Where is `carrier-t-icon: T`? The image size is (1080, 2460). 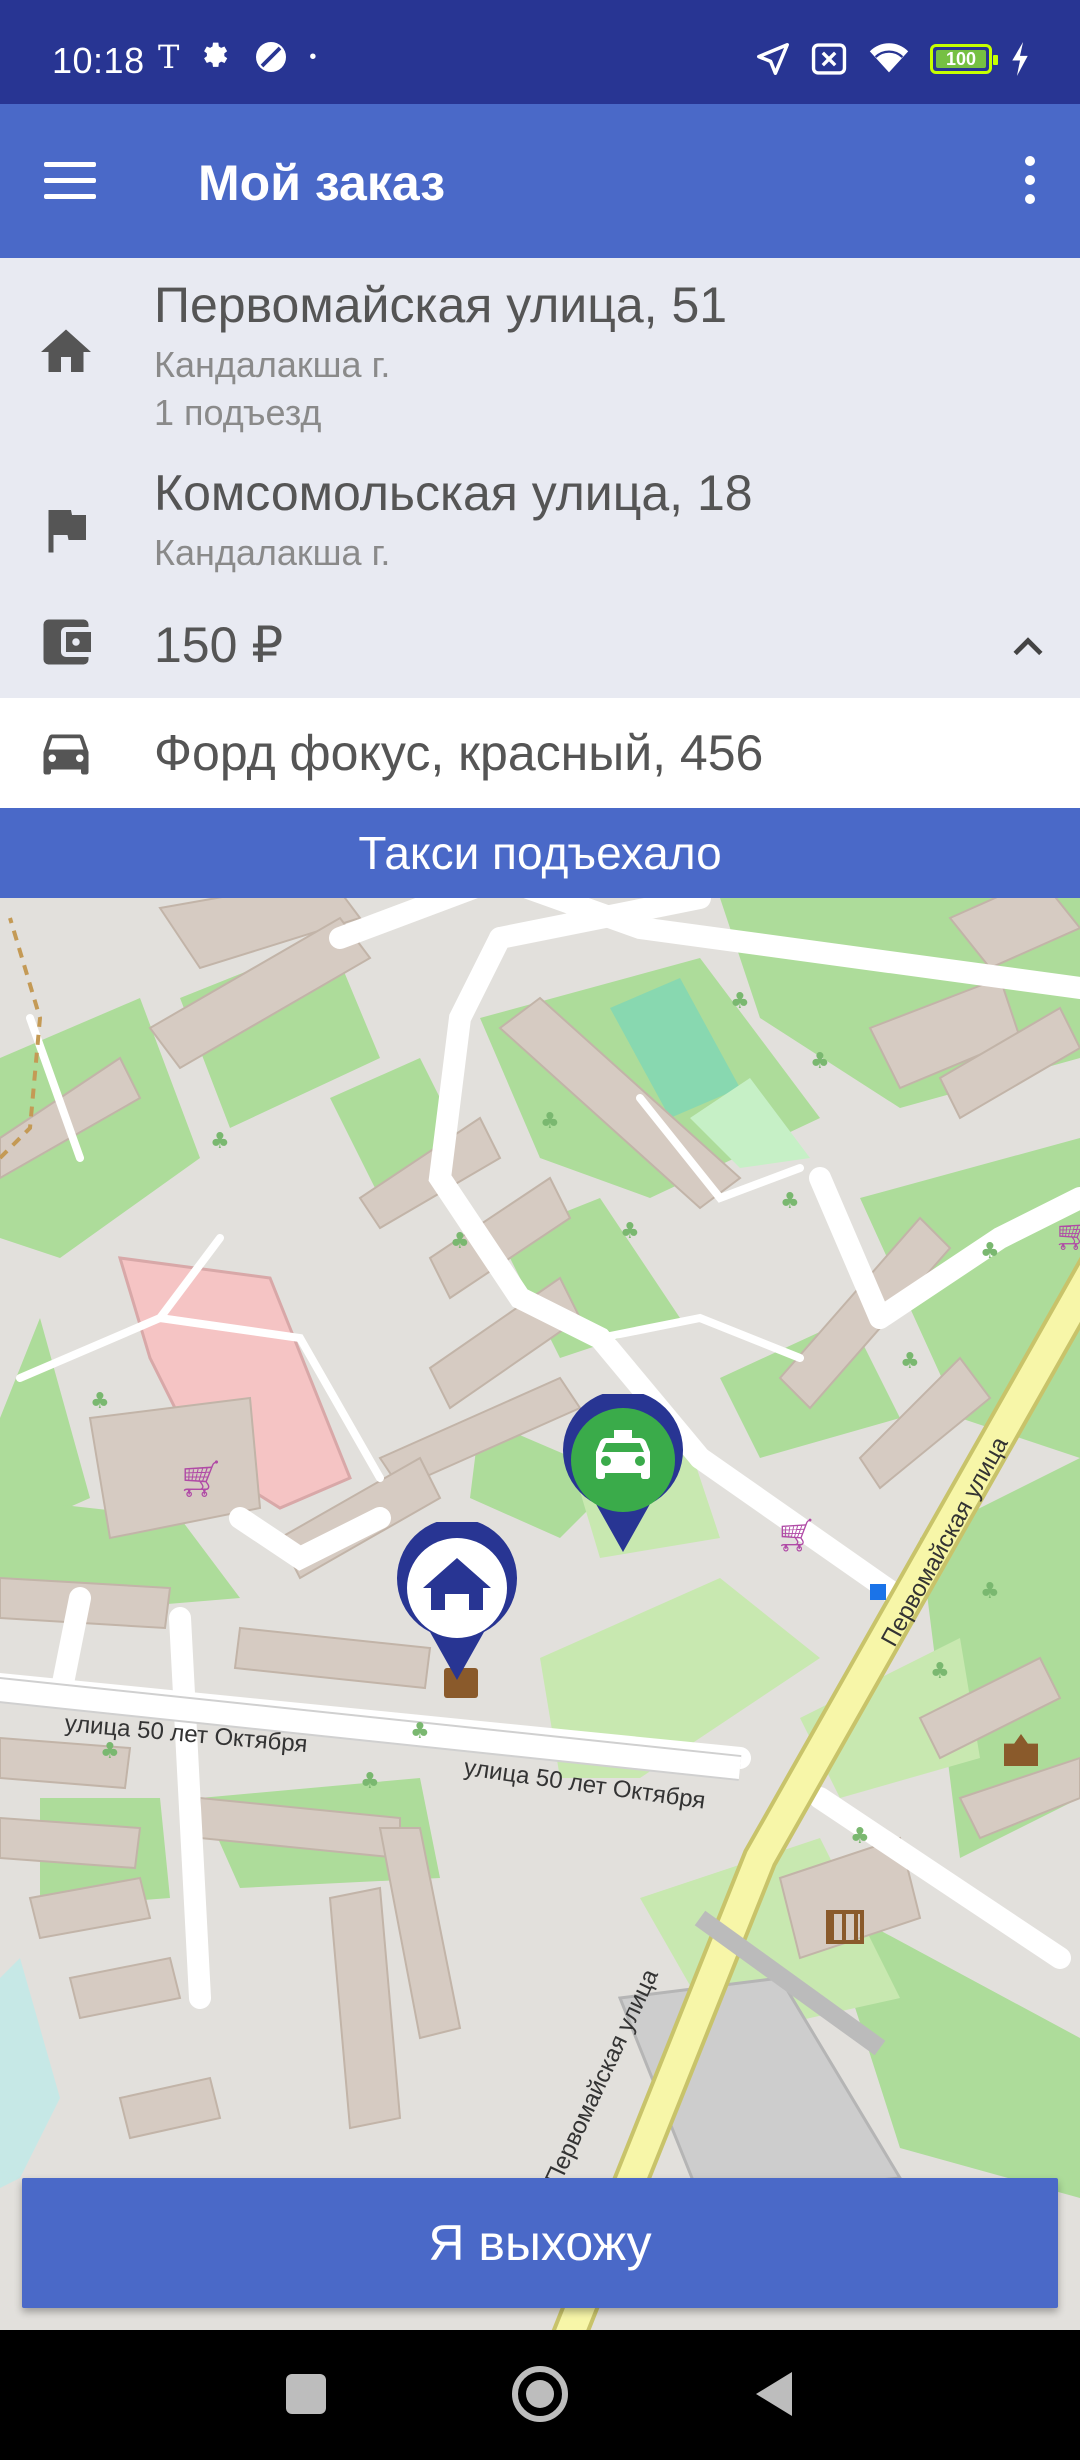
carrier-t-icon: T is located at coordinates (169, 57).